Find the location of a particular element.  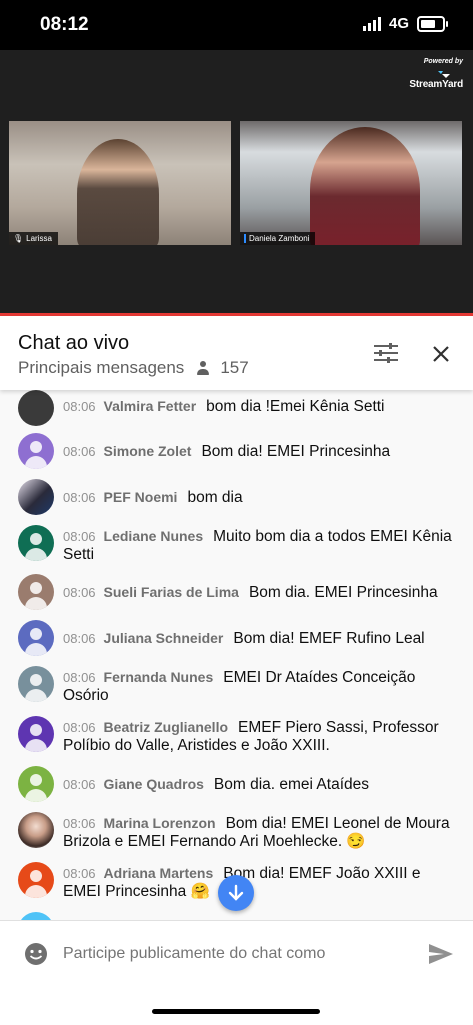

chat-input-bar is located at coordinates (236, 972).